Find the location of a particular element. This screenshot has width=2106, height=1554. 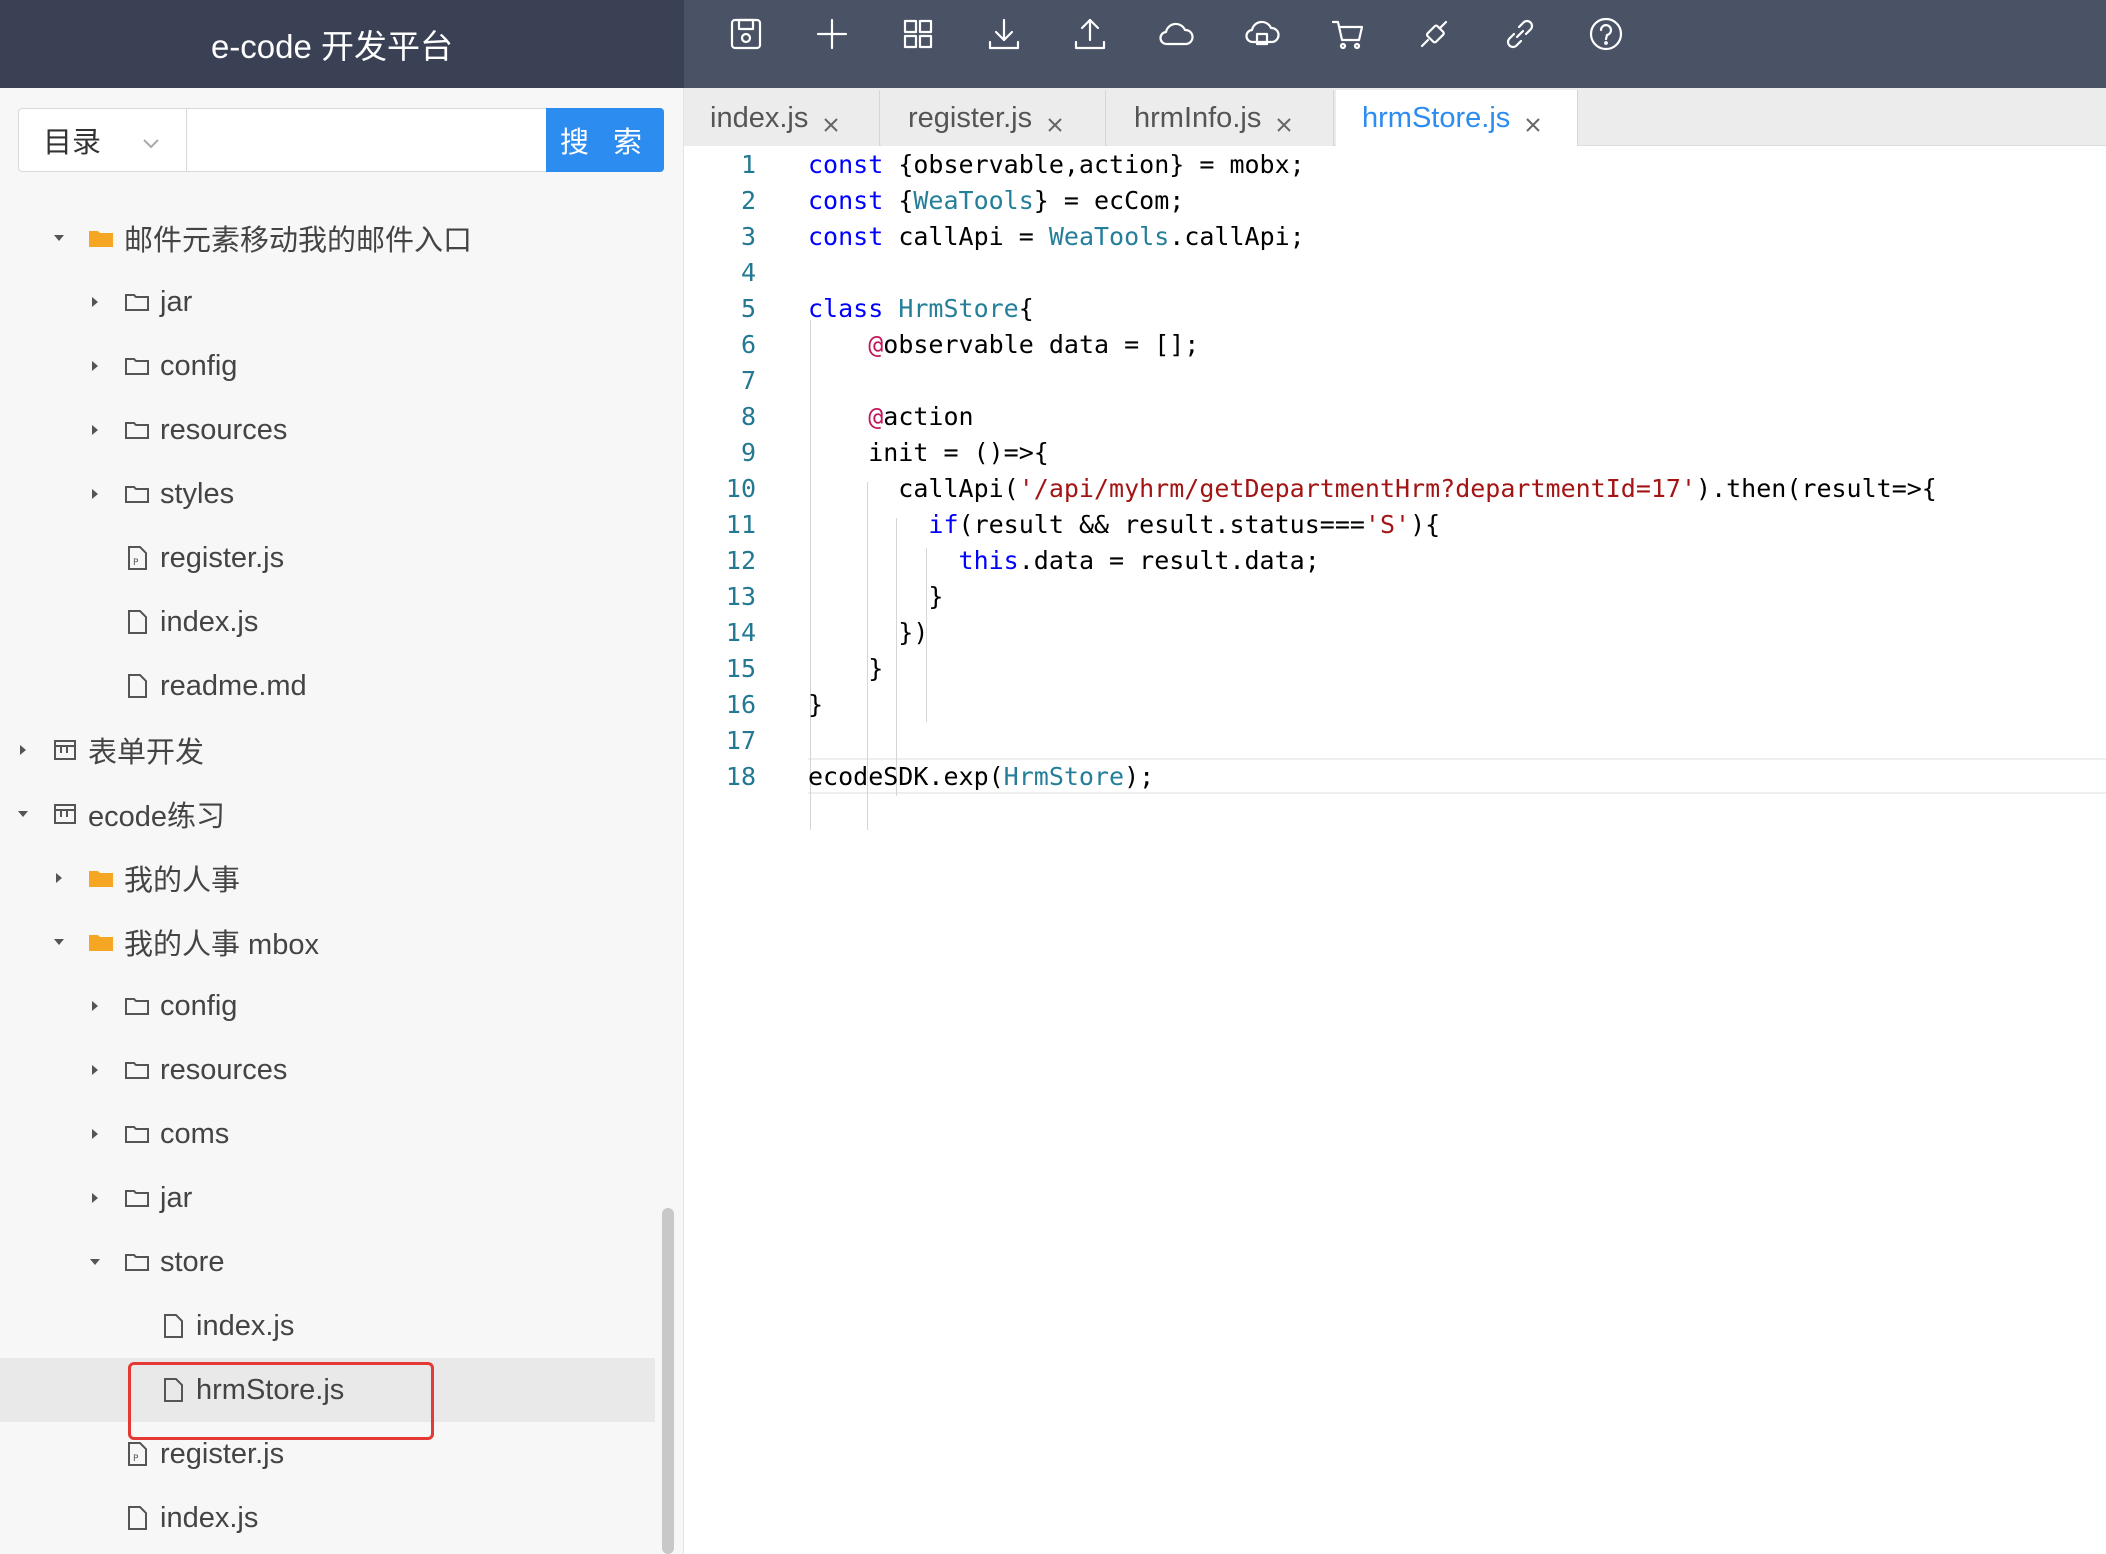

cloud-icon is located at coordinates (1176, 34).